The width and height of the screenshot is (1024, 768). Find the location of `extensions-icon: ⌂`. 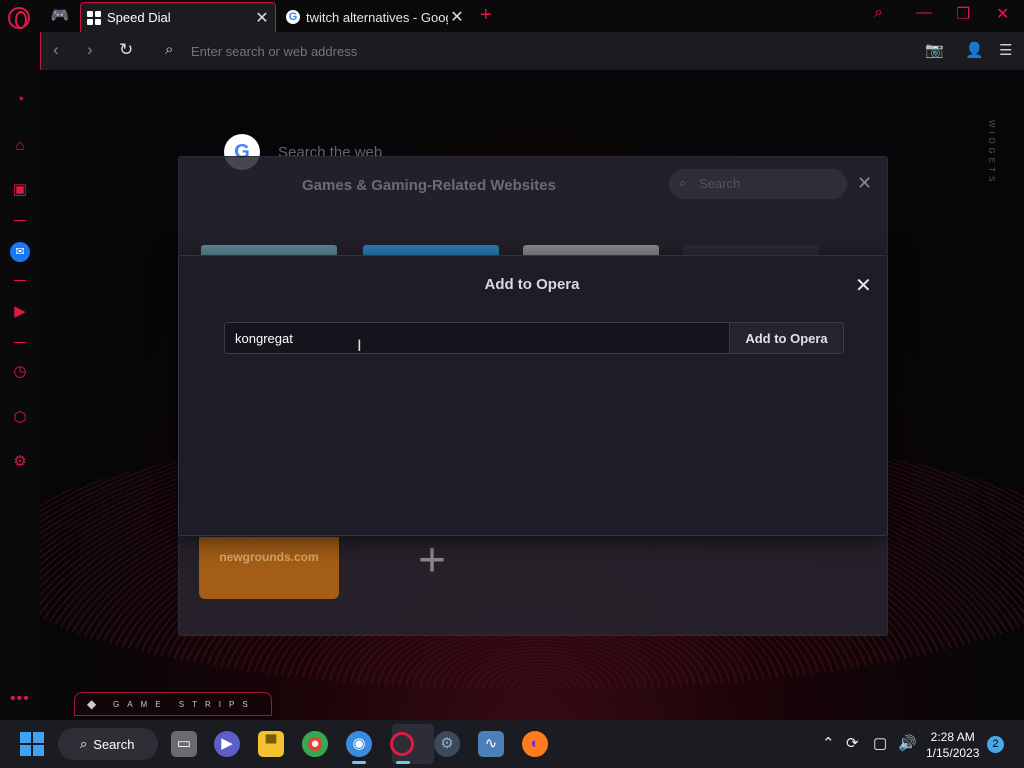

extensions-icon: ⌂ is located at coordinates (20, 146).